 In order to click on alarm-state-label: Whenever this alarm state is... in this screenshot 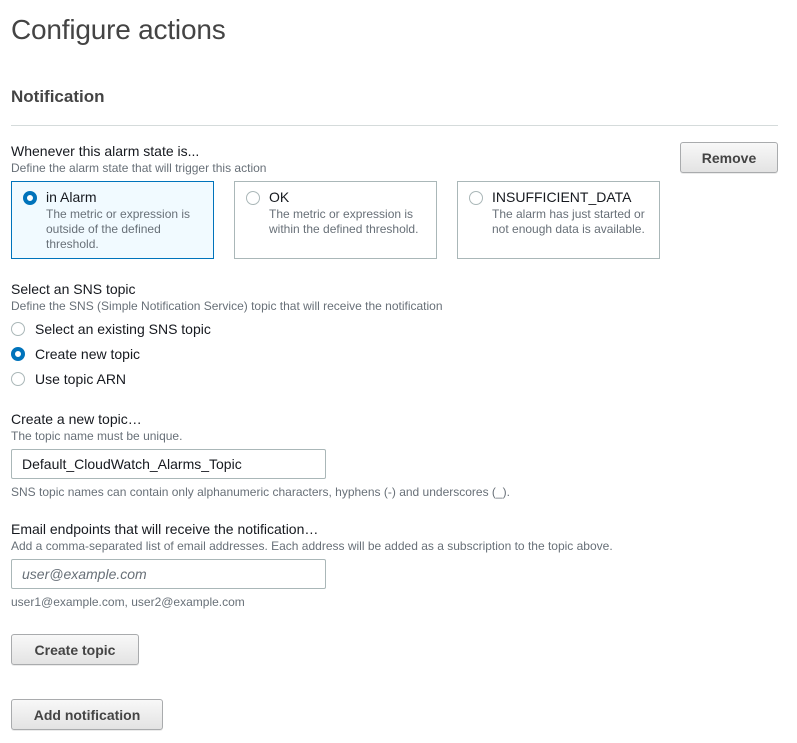, I will do `click(105, 151)`.